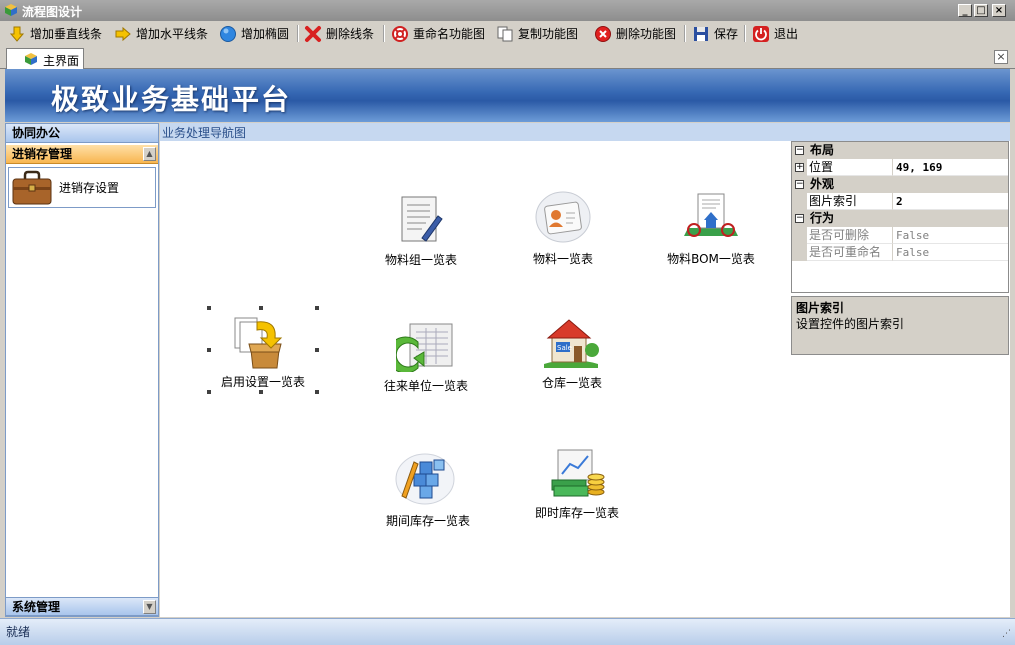 Image resolution: width=1015 pixels, height=645 pixels. What do you see at coordinates (507, 95) in the screenshot?
I see `banner: 极致业务基础平台` at bounding box center [507, 95].